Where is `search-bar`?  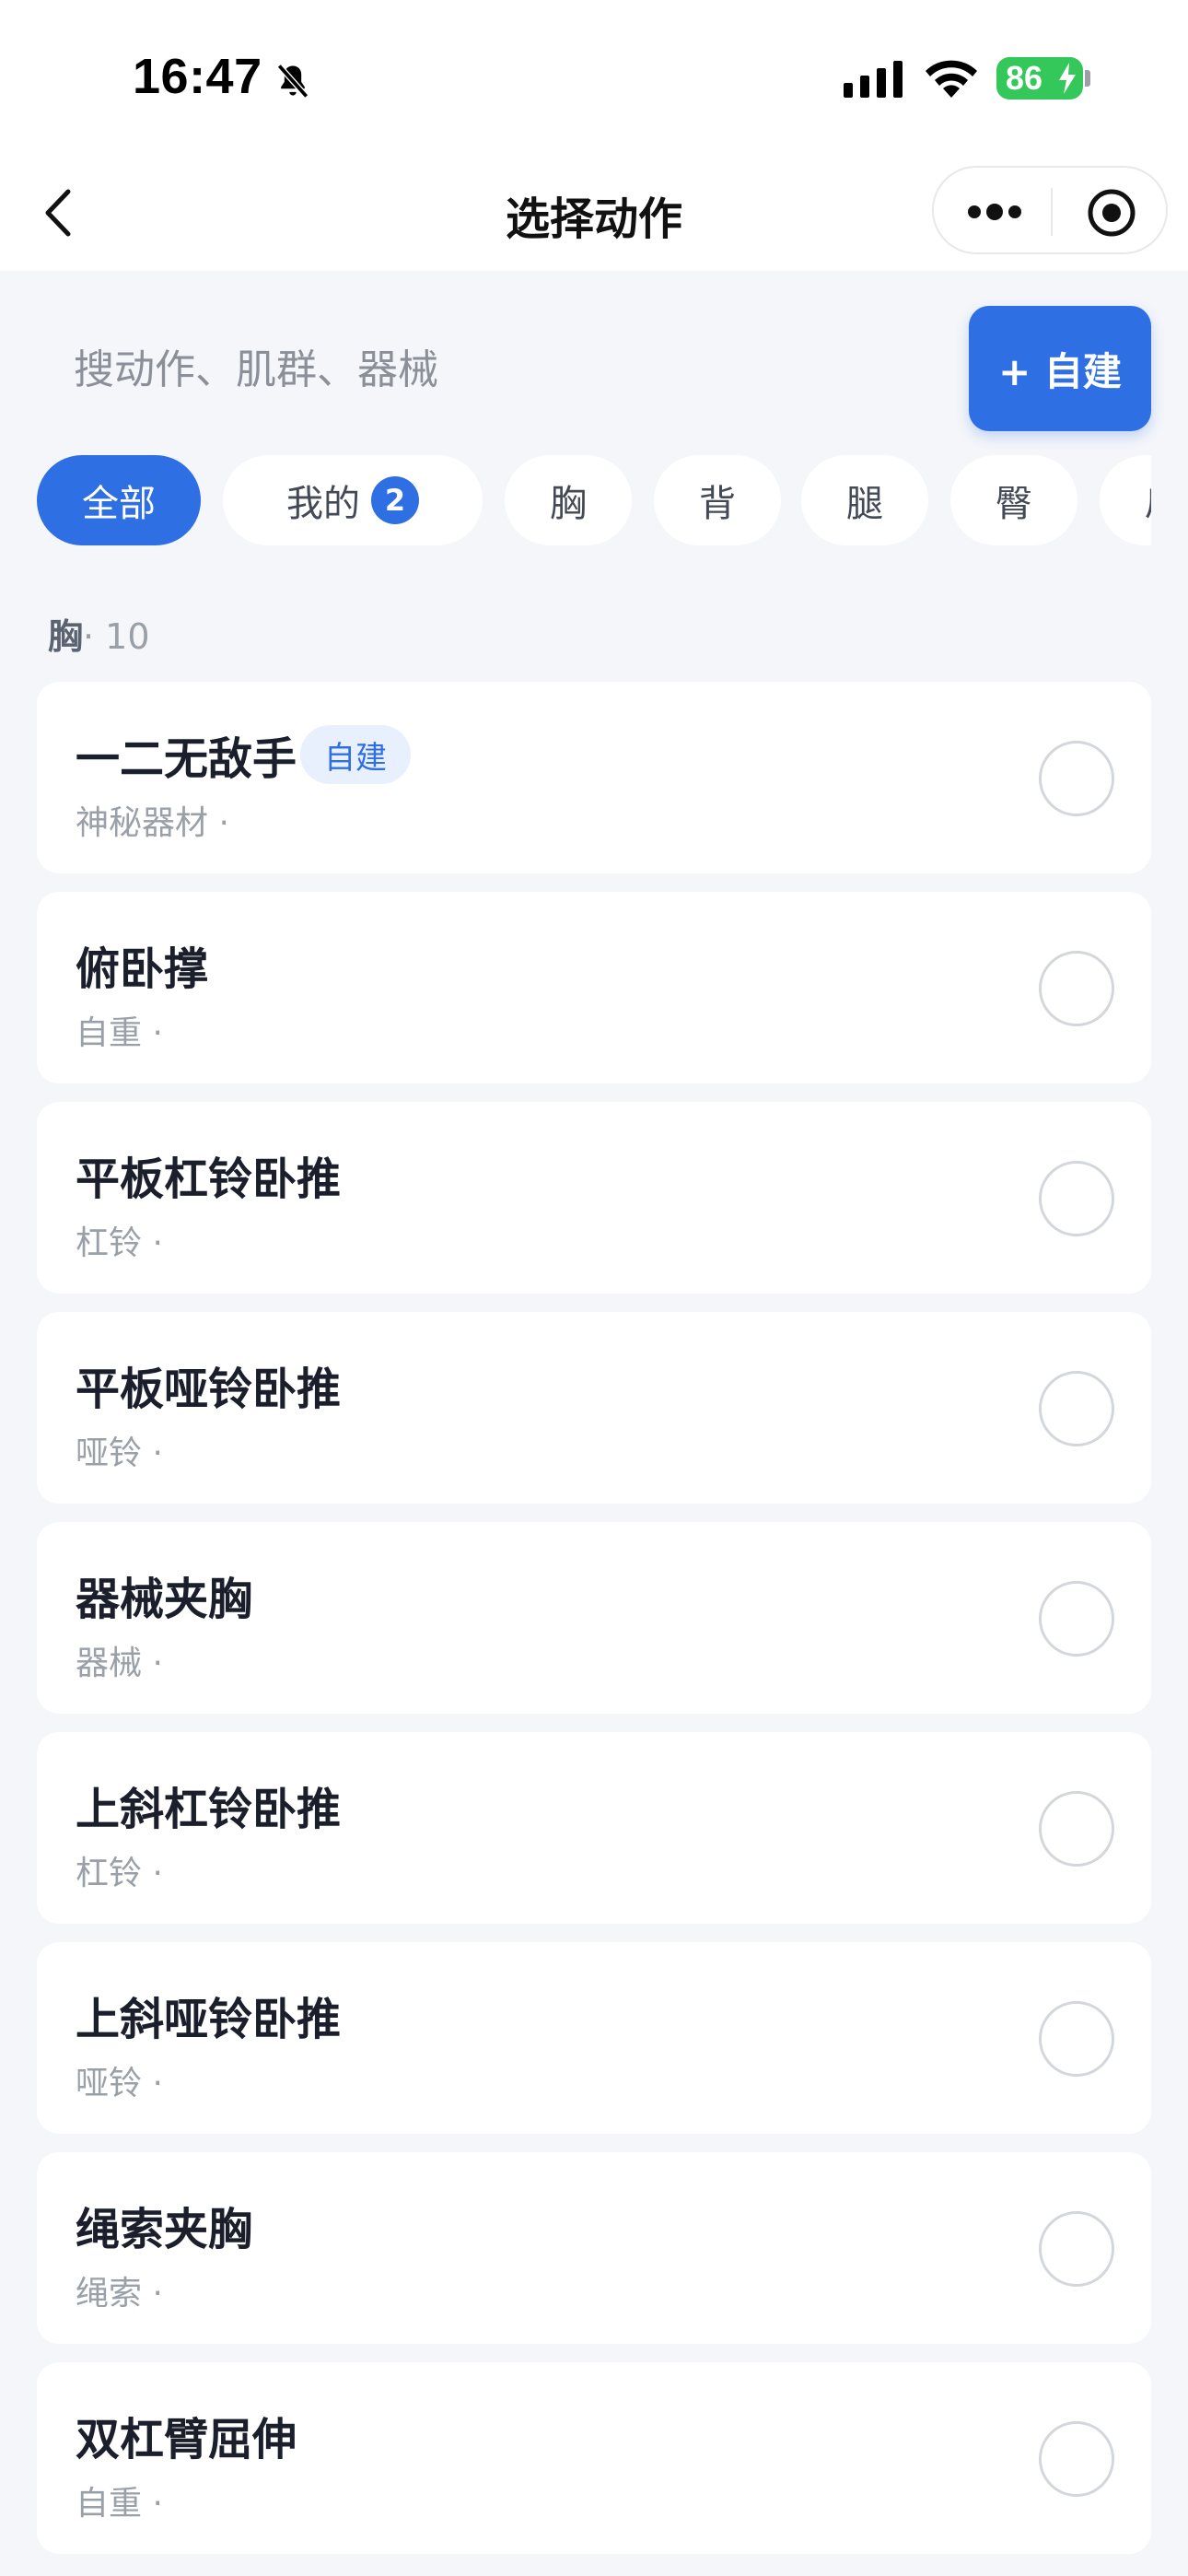
search-bar is located at coordinates (479, 369).